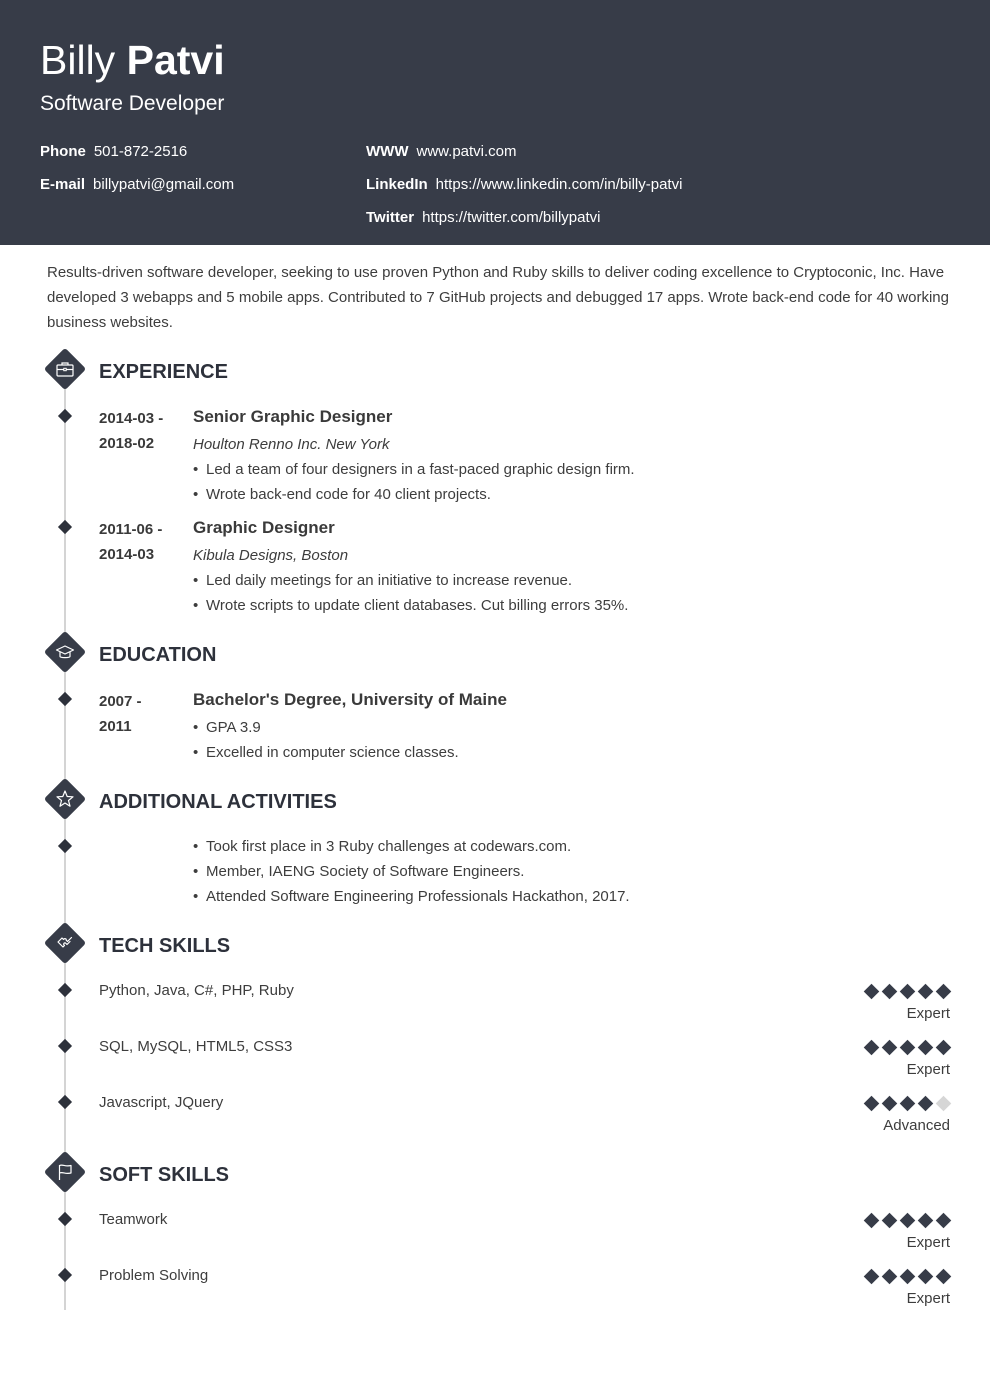 This screenshot has height=1400, width=990. What do you see at coordinates (559, 184) in the screenshot?
I see `contact-value: https://www.linkedin.com/in/billy-patvi` at bounding box center [559, 184].